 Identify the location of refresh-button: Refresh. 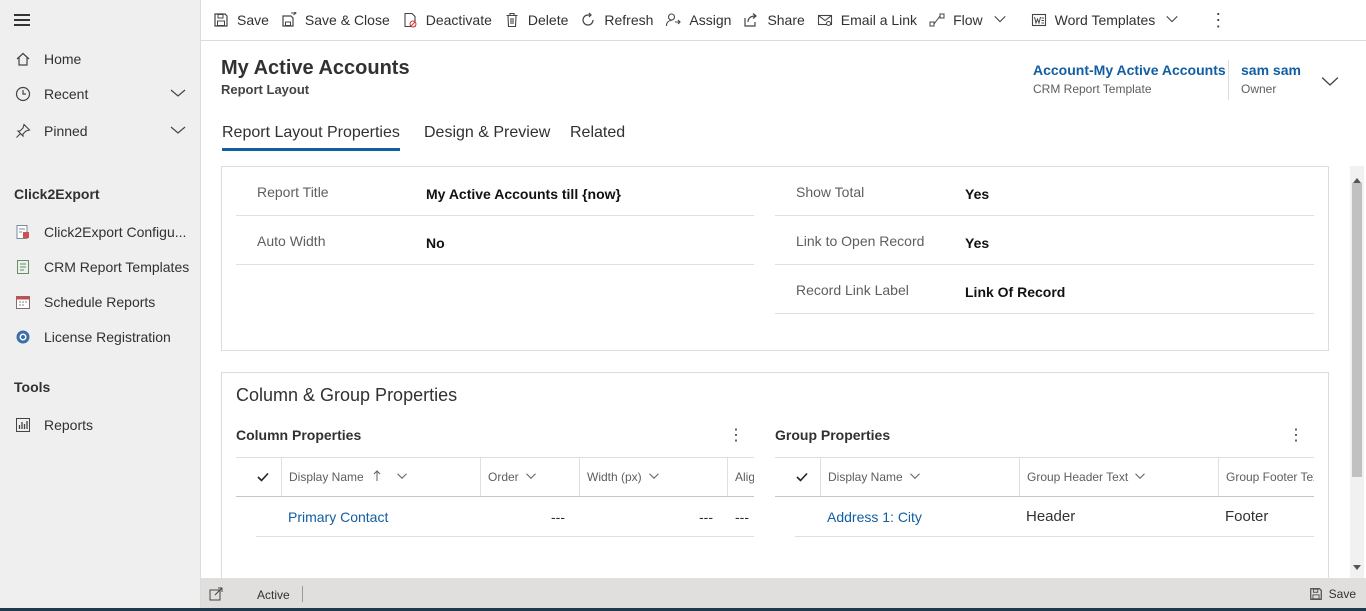
(620, 20).